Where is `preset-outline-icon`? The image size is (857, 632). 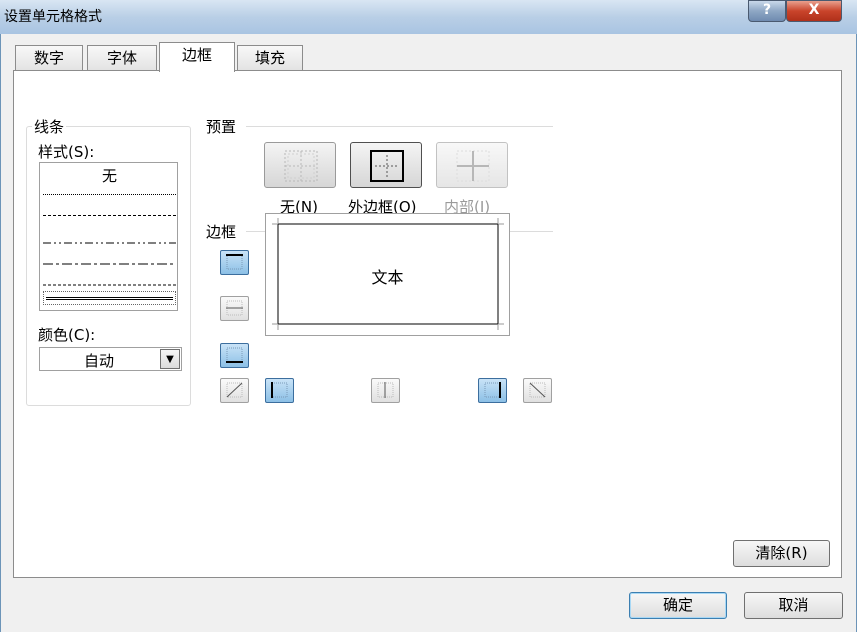
preset-outline-icon is located at coordinates (387, 166).